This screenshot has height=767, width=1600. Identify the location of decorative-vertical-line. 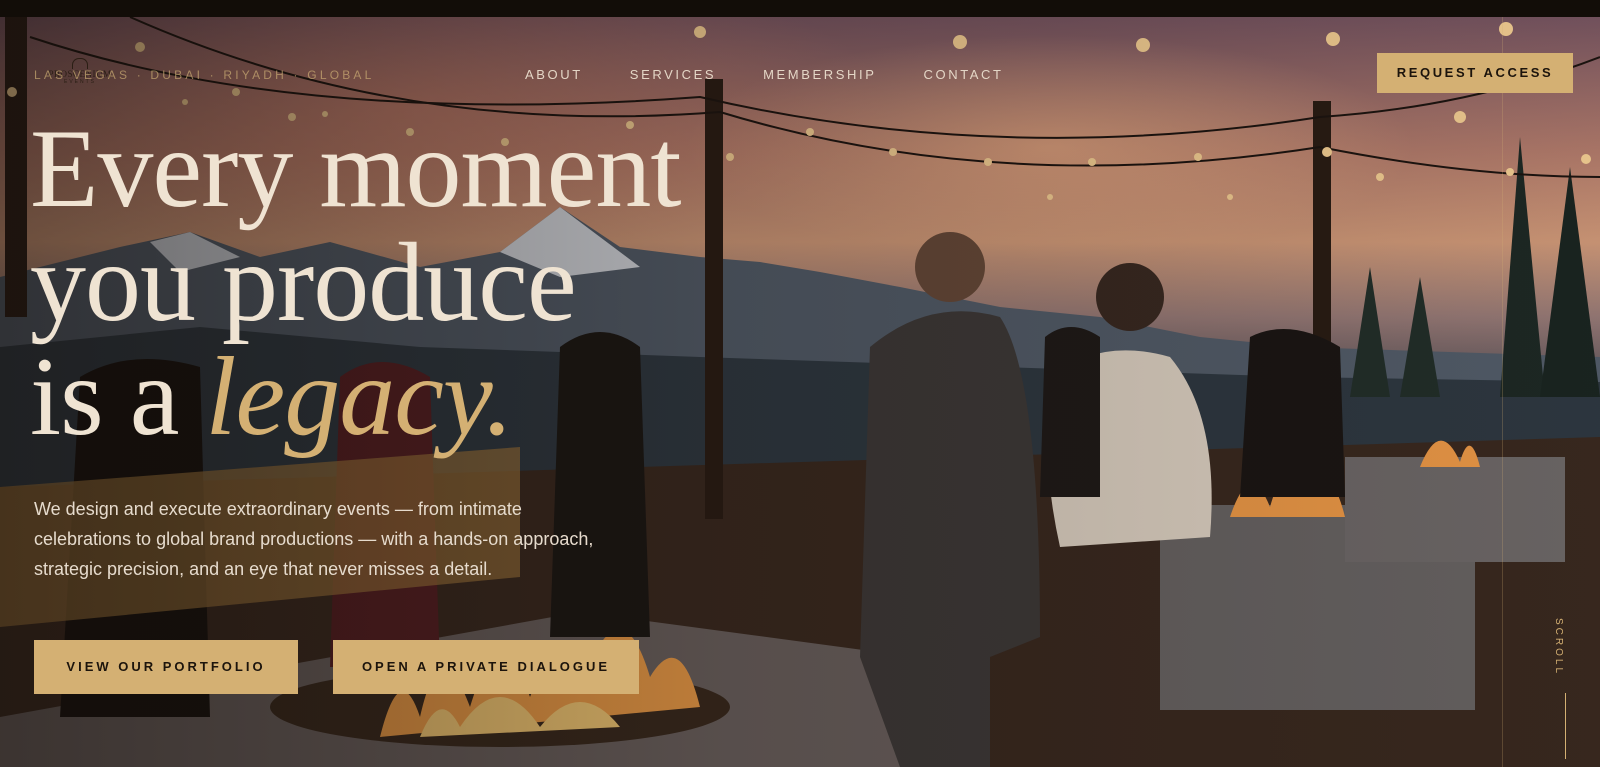
(1502, 392).